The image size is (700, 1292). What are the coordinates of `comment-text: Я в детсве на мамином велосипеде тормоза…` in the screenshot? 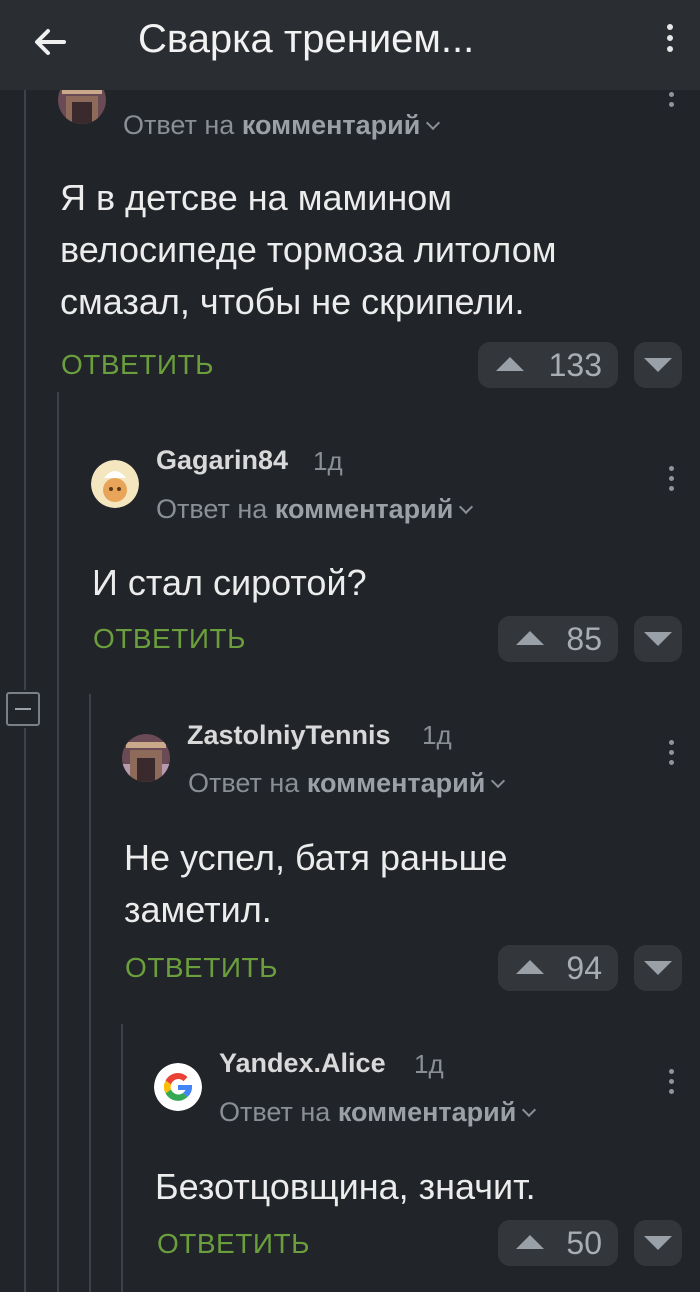 It's located at (308, 250).